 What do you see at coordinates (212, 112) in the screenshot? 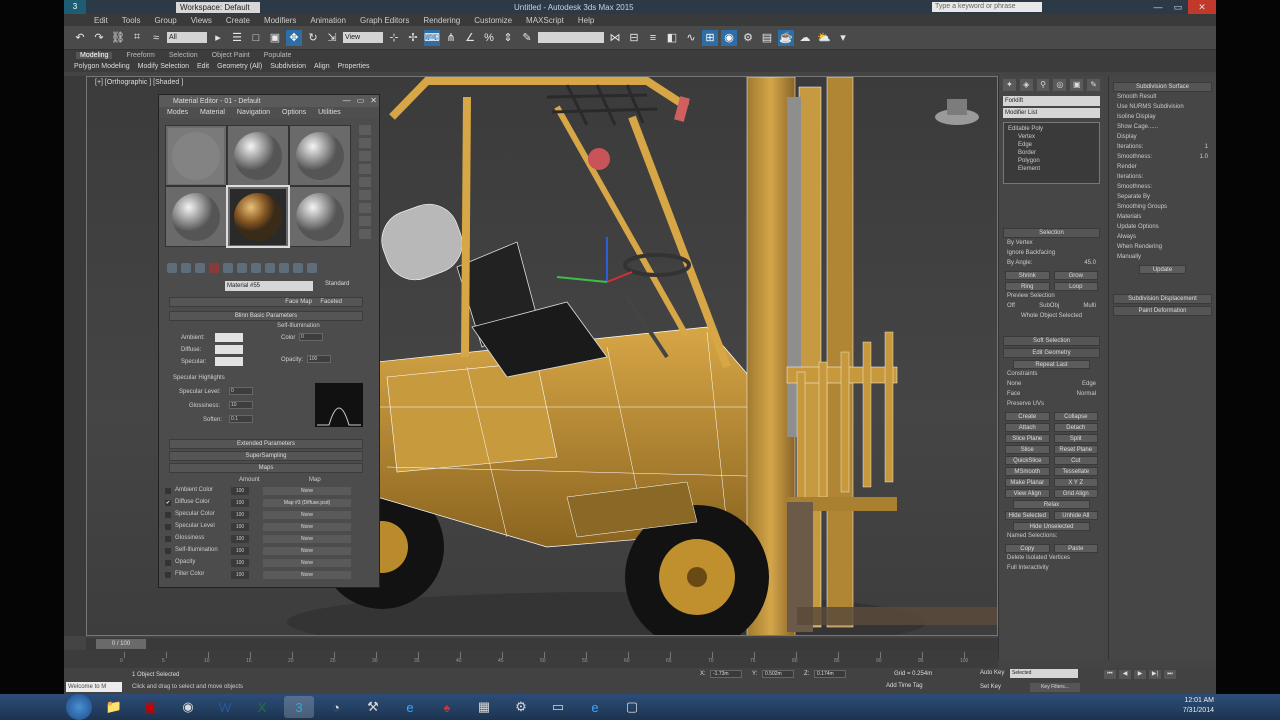
I see `med-menu-material: Material` at bounding box center [212, 112].